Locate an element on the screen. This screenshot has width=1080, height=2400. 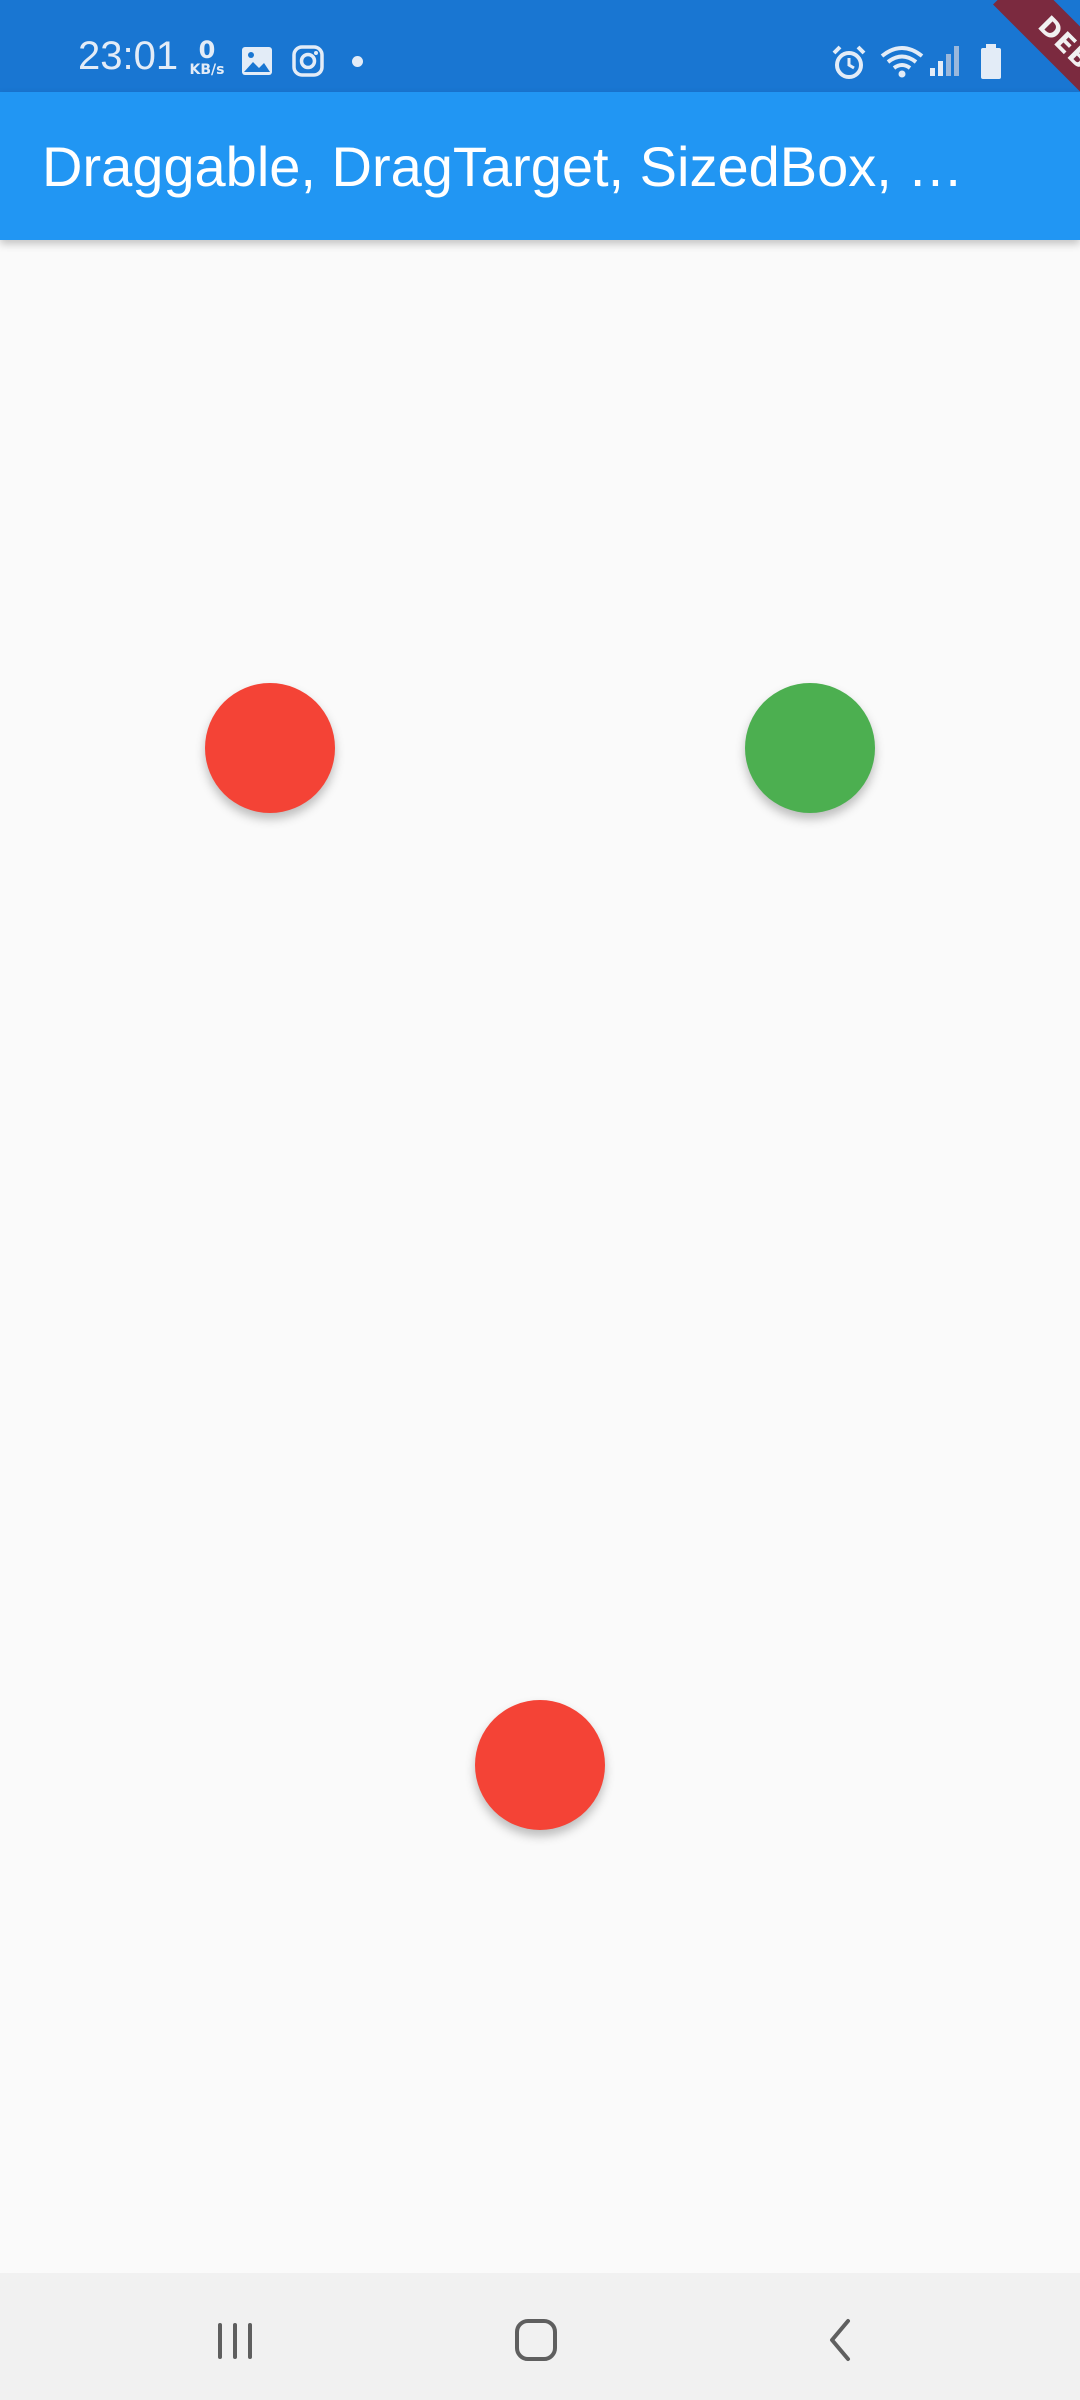
network-speed-indicator: 0 KB/s is located at coordinates (207, 60).